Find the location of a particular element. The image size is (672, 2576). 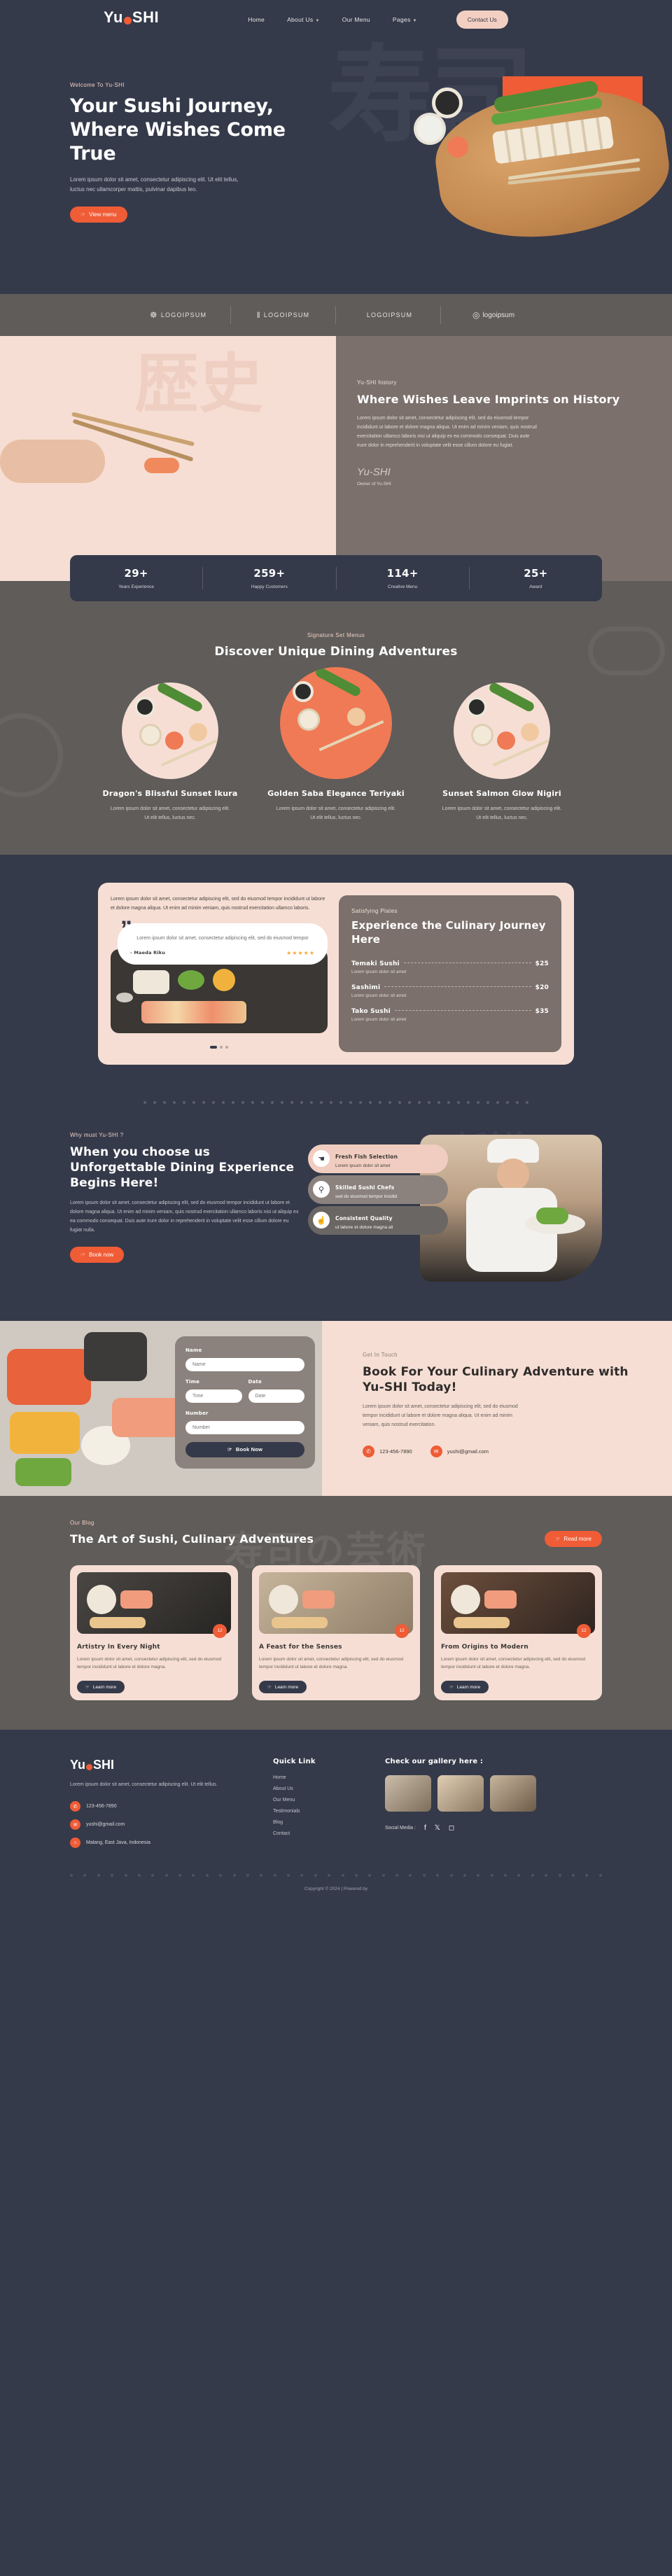

read-more-button: ☞ Read more is located at coordinates (573, 1538).